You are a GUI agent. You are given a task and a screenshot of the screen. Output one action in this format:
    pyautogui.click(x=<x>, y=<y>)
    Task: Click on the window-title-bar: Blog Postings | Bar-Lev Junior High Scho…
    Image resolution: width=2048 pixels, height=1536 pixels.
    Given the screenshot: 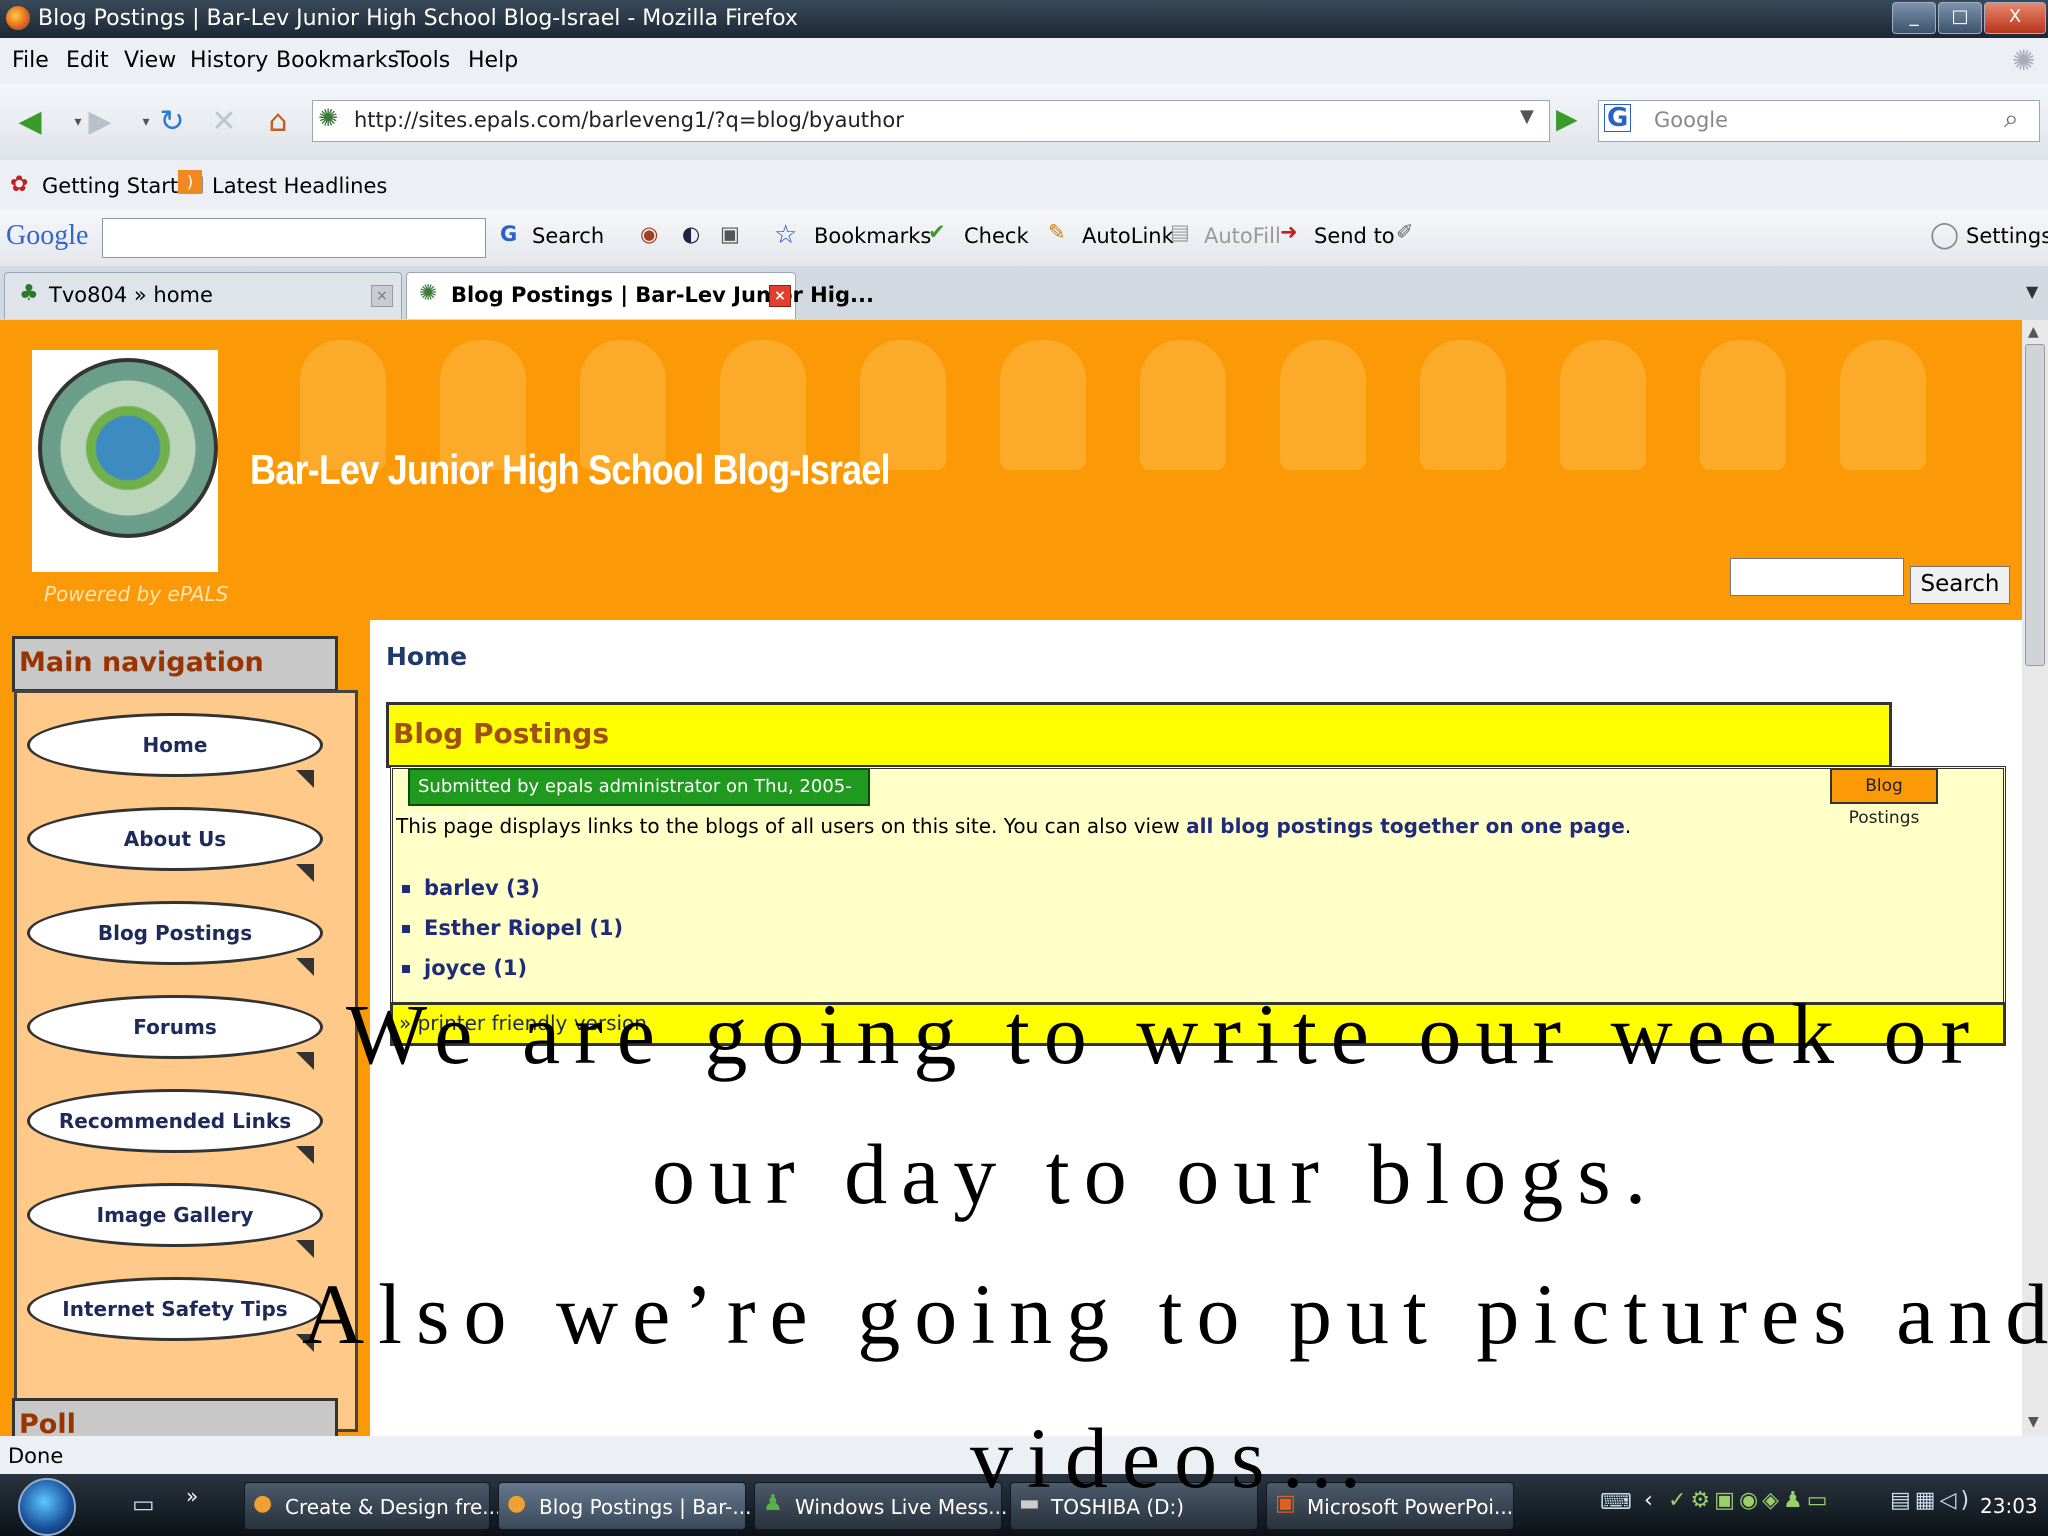 What is the action you would take?
    pyautogui.click(x=1024, y=19)
    